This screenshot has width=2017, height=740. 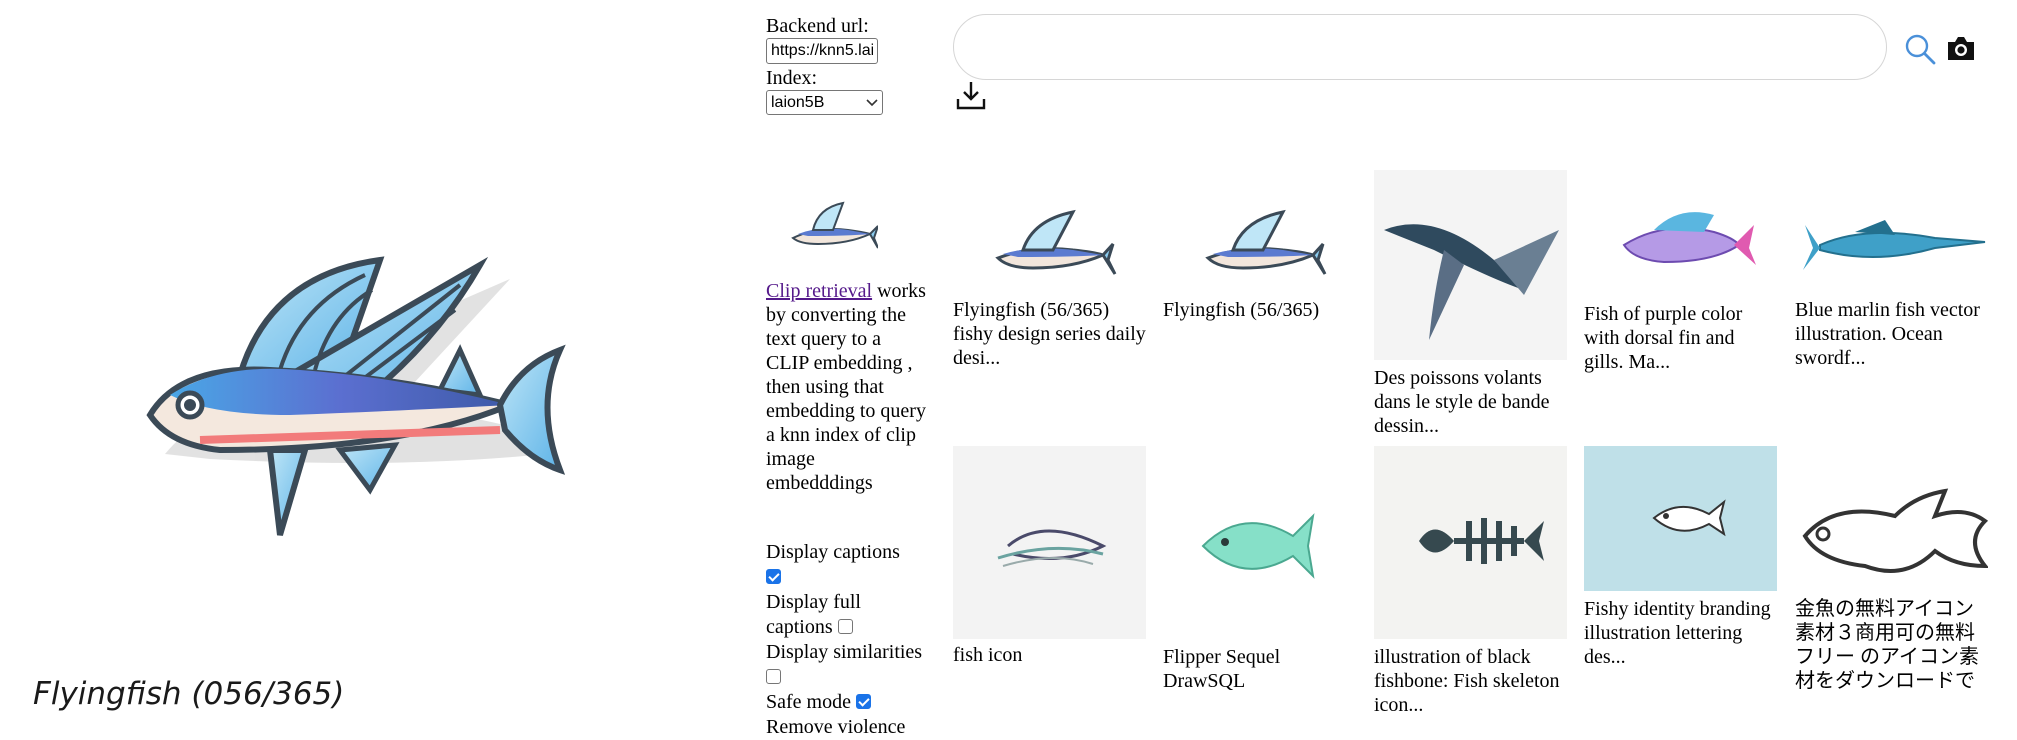 What do you see at coordinates (872, 102) in the screenshot?
I see `chevron-down-icon` at bounding box center [872, 102].